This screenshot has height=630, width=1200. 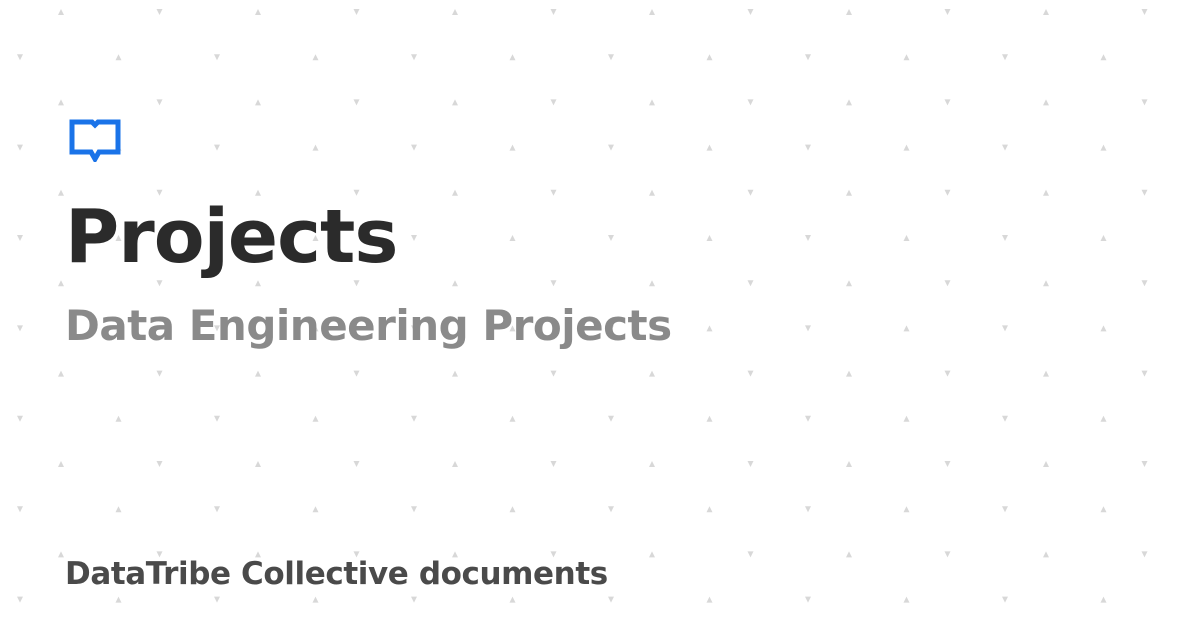 What do you see at coordinates (336, 574) in the screenshot?
I see `footer-text: DataTribe Collective documents` at bounding box center [336, 574].